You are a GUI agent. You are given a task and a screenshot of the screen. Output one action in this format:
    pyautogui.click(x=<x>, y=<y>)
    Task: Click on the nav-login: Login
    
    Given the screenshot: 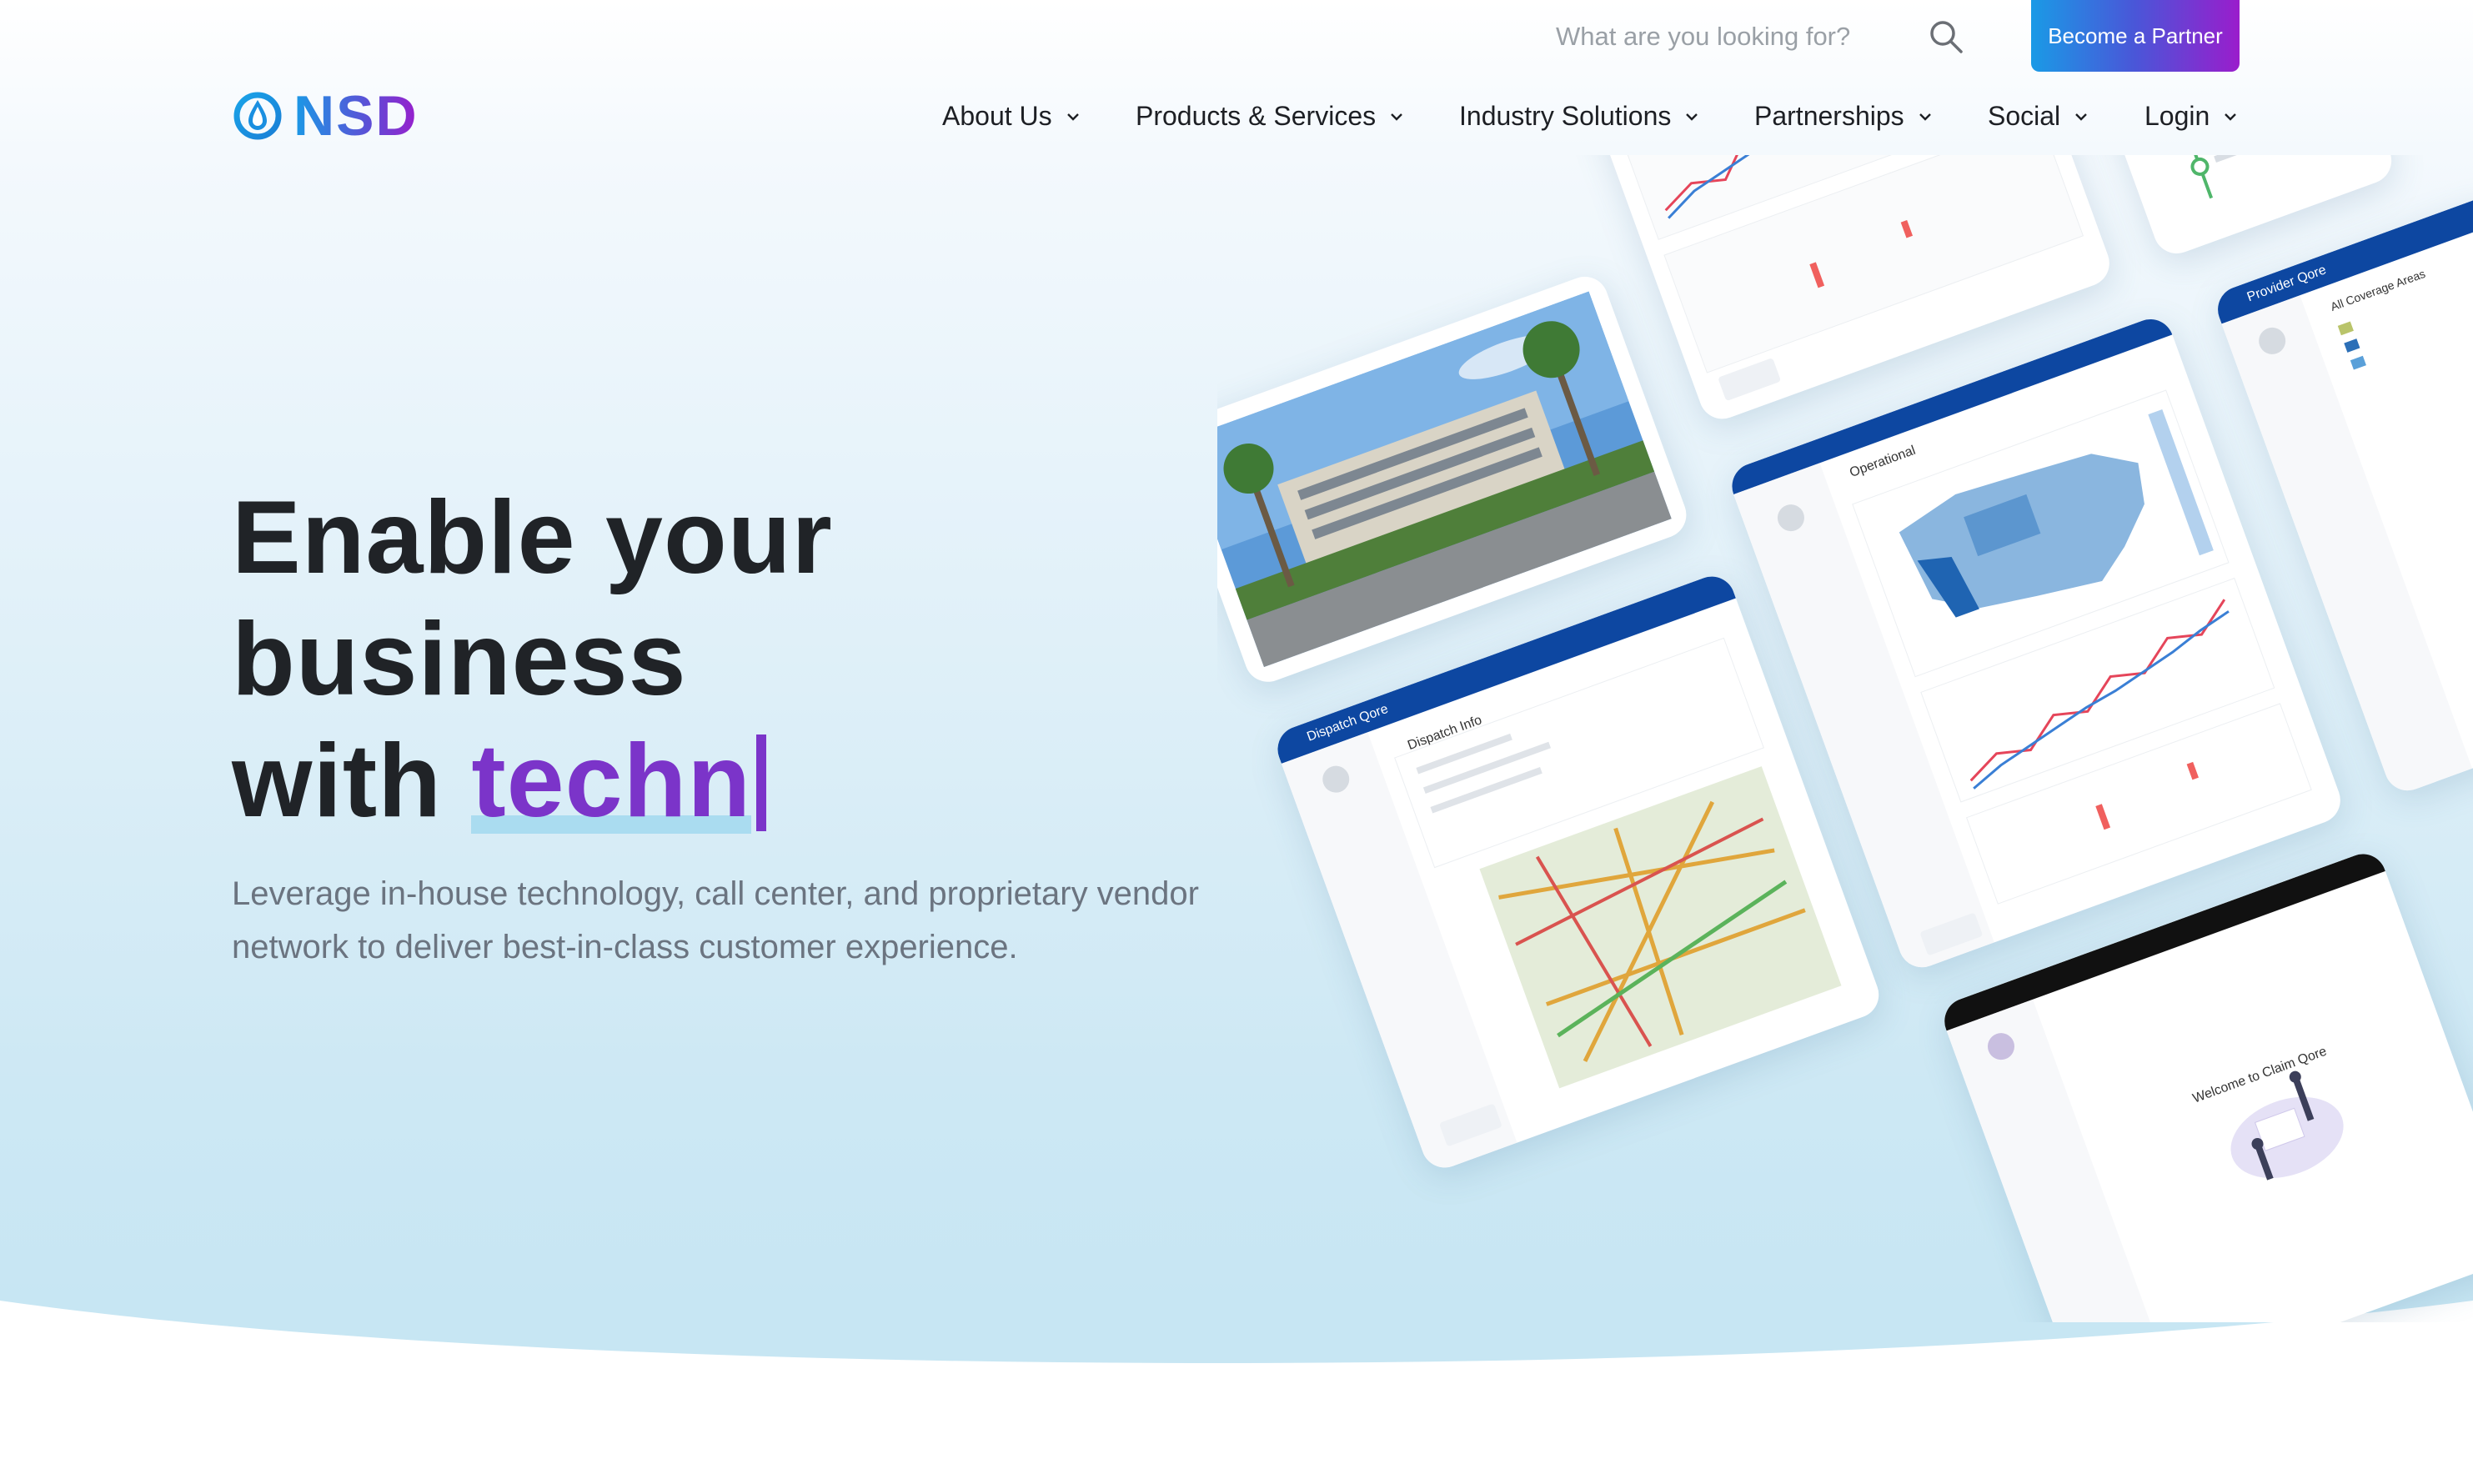 What is the action you would take?
    pyautogui.click(x=2191, y=116)
    